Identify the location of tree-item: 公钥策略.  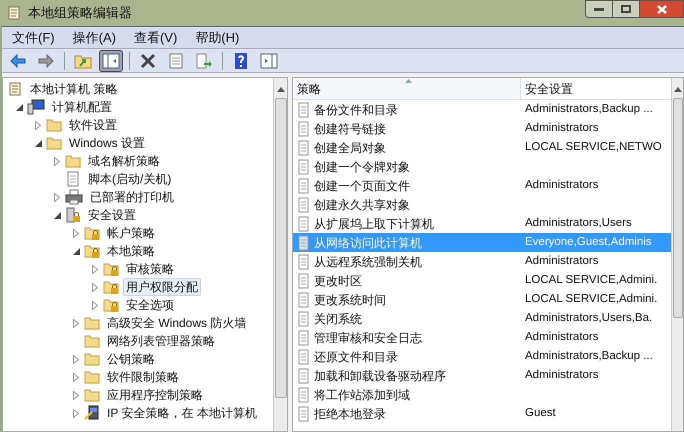
(131, 359).